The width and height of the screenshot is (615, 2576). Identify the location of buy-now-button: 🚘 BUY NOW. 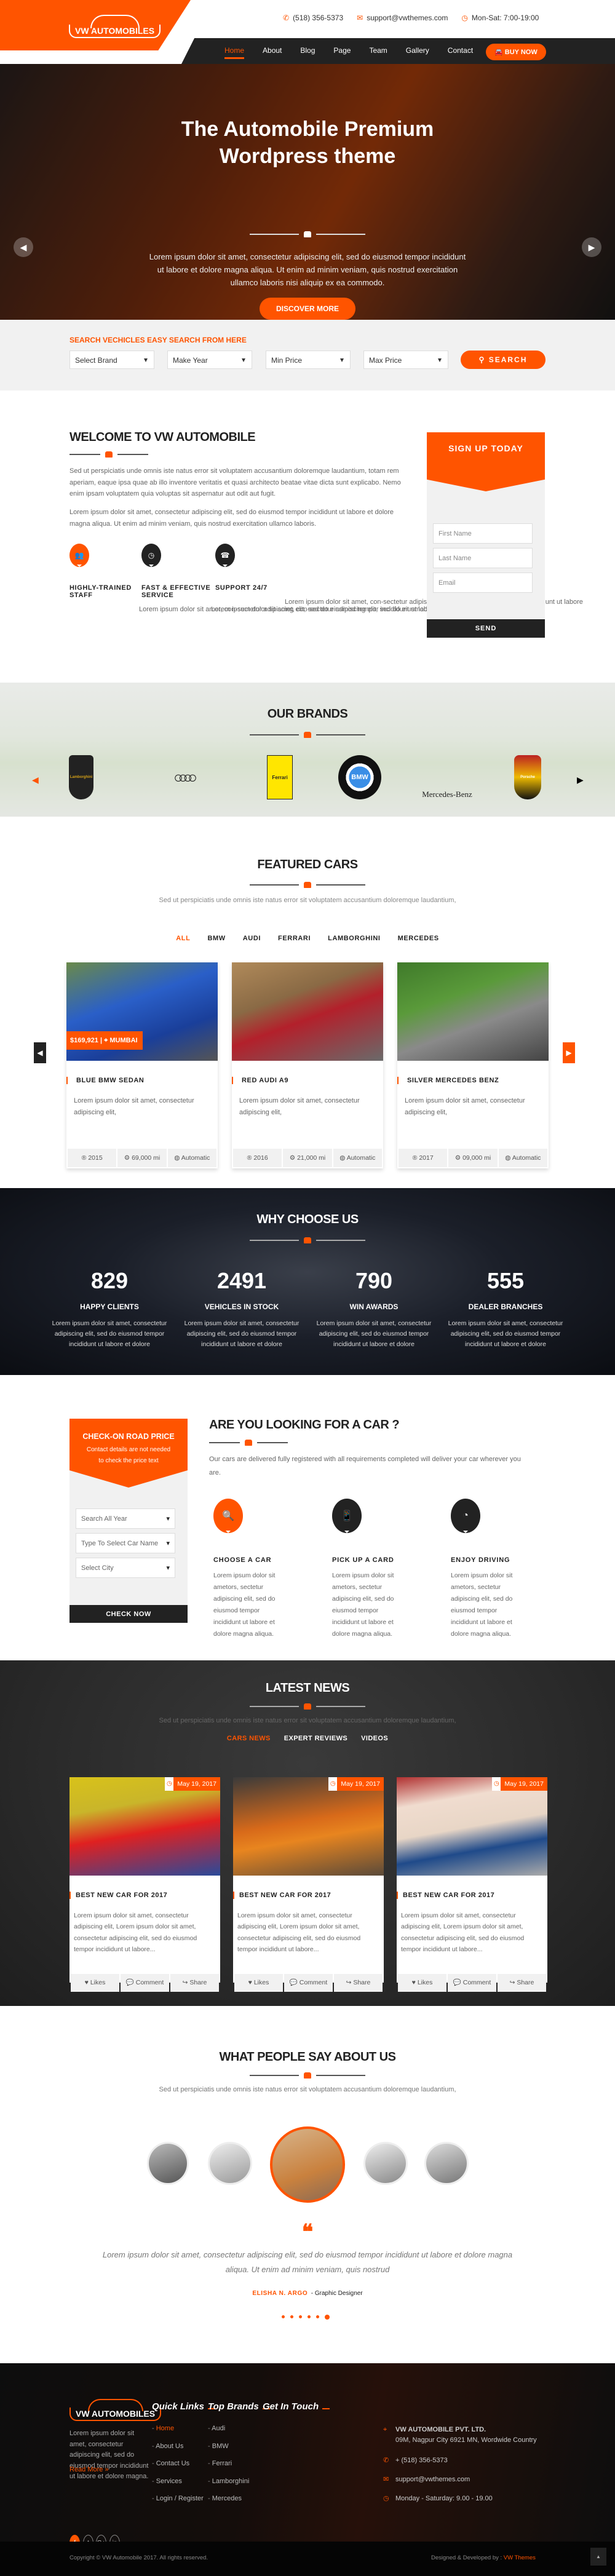
(516, 52).